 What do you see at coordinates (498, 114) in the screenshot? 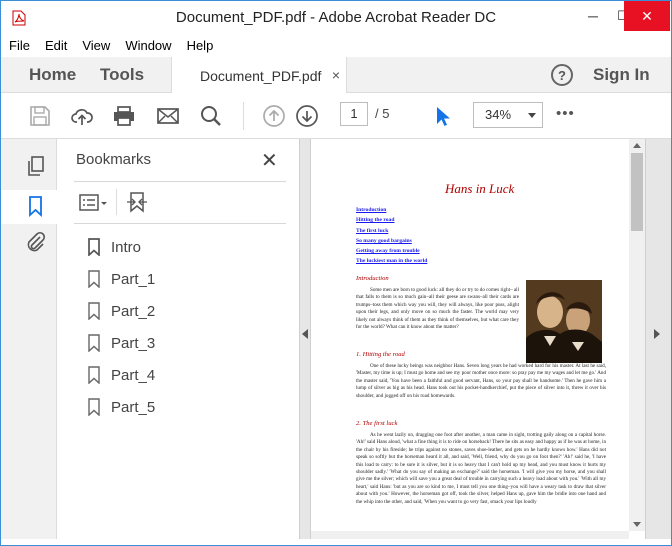
I see `zoom-value: 34%` at bounding box center [498, 114].